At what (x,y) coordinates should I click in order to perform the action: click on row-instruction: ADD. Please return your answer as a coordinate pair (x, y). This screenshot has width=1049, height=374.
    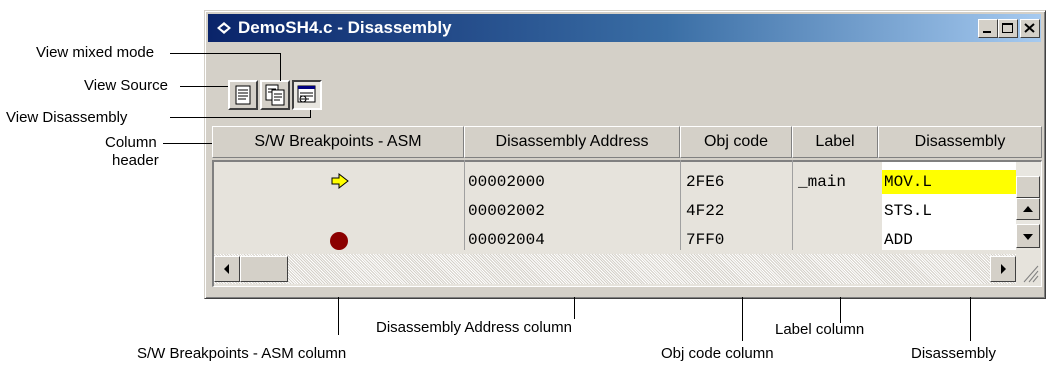
    Looking at the image, I should click on (898, 240).